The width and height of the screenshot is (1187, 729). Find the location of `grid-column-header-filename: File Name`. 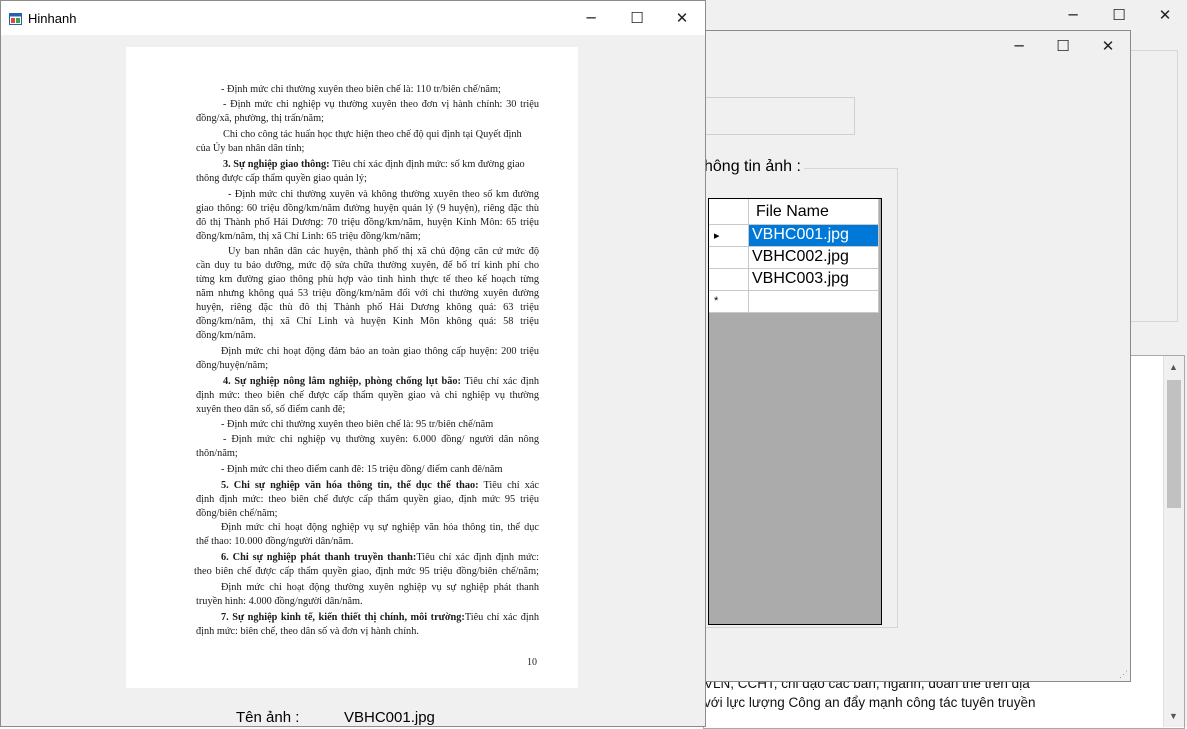

grid-column-header-filename: File Name is located at coordinates (814, 212).